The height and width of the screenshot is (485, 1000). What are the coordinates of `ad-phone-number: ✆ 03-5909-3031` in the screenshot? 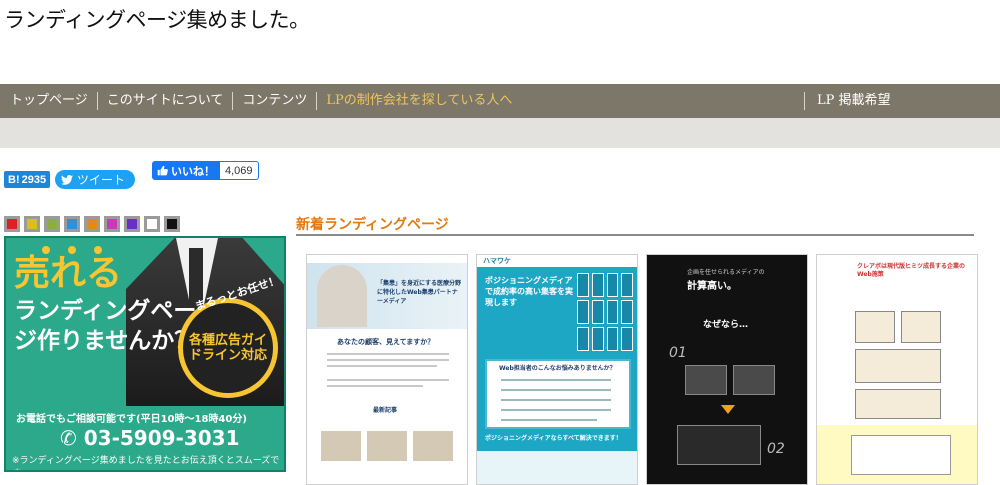 It's located at (150, 438).